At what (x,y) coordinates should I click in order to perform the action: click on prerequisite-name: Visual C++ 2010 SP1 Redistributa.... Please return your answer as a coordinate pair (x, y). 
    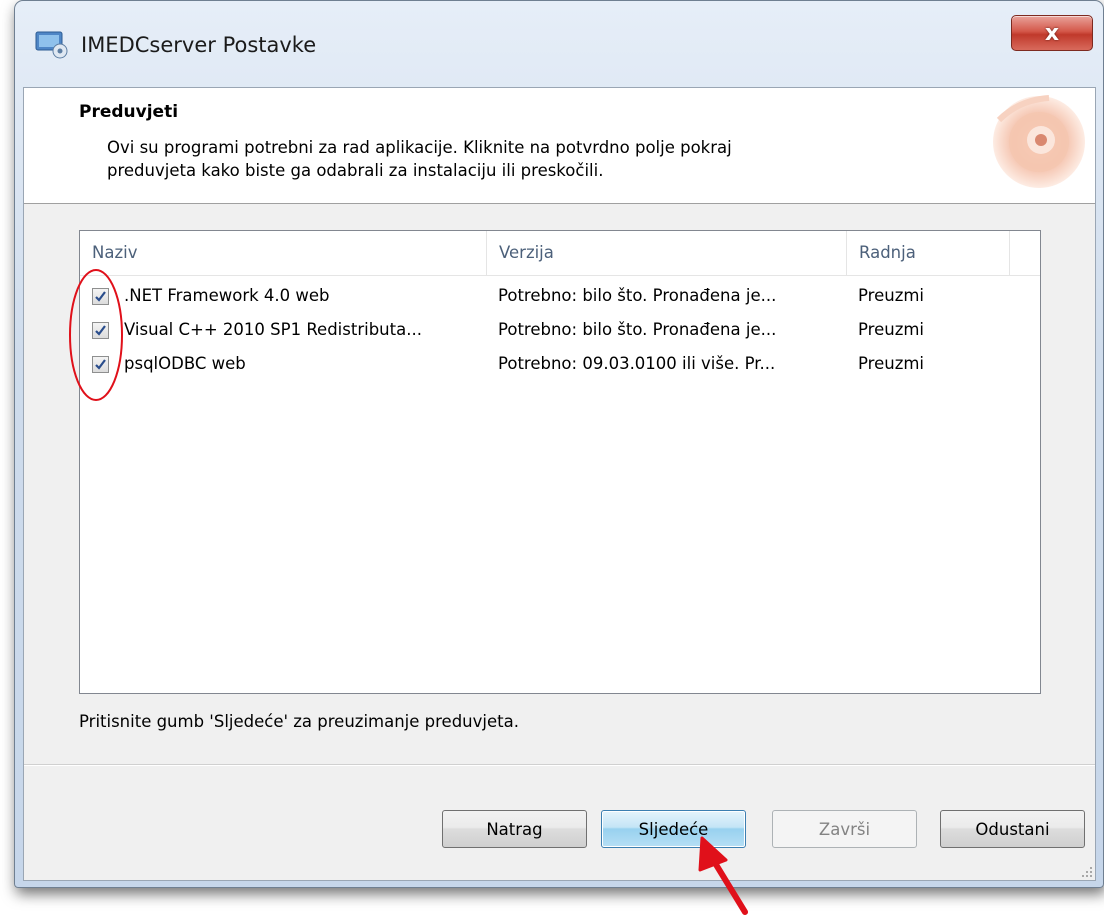
    Looking at the image, I should click on (273, 329).